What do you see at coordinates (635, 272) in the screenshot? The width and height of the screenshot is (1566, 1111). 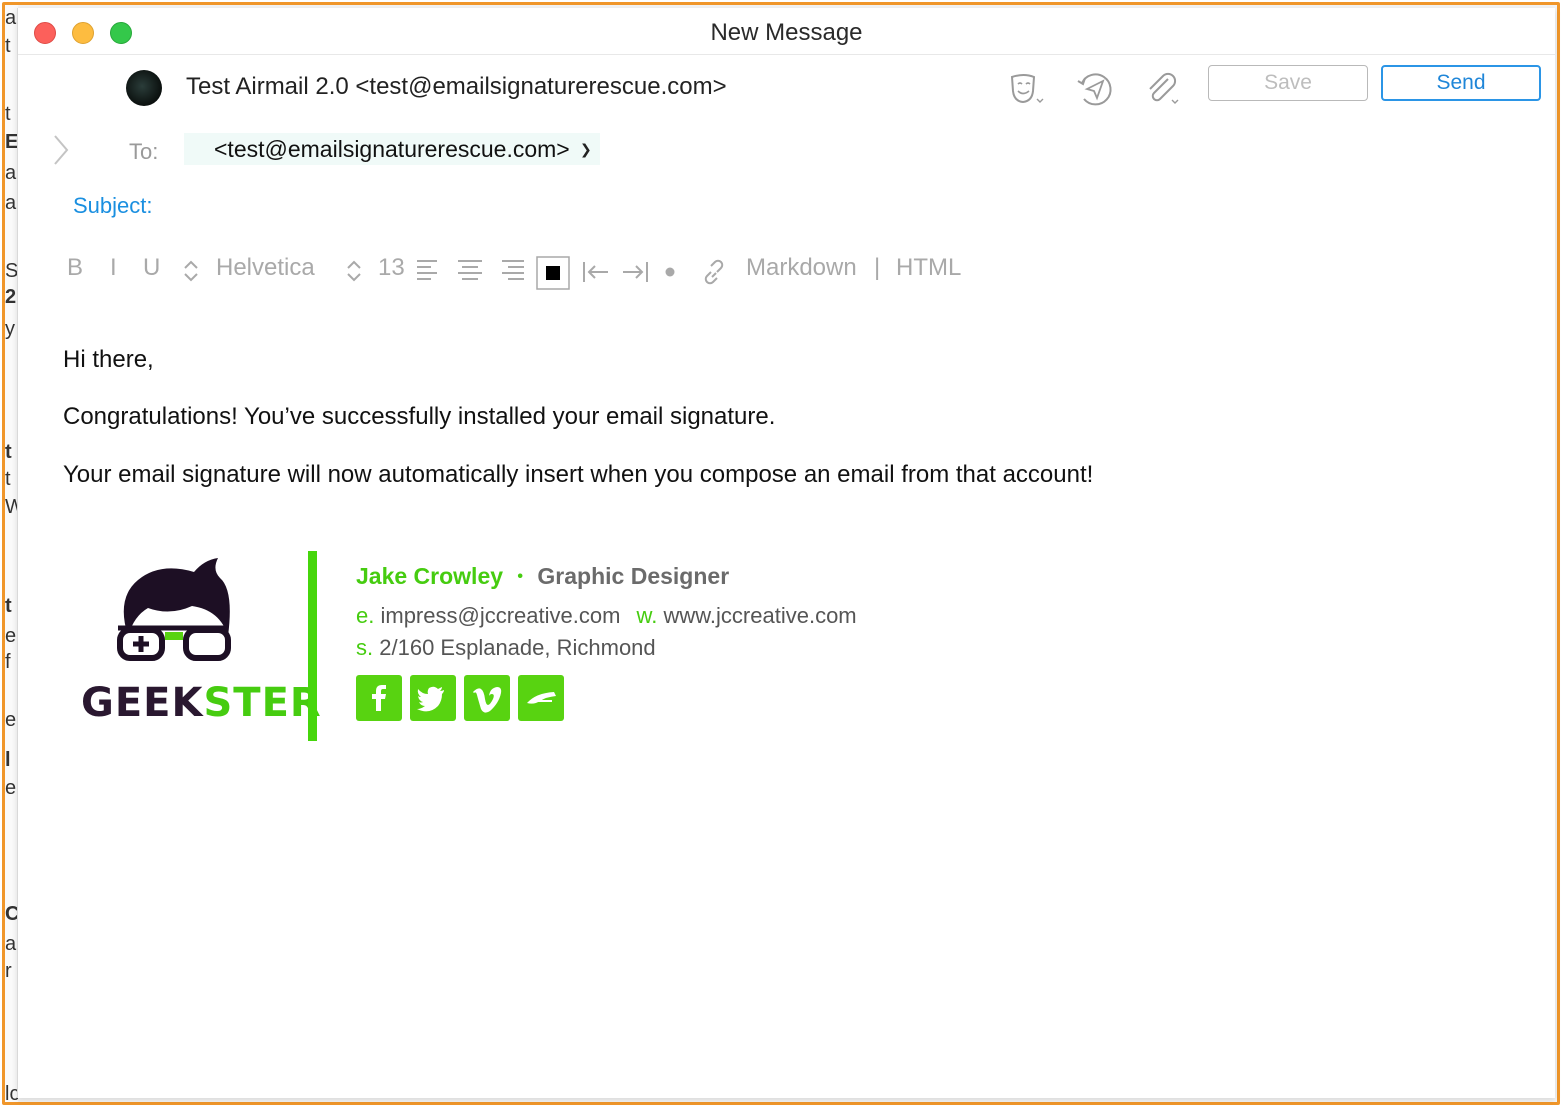 I see `indent-icon` at bounding box center [635, 272].